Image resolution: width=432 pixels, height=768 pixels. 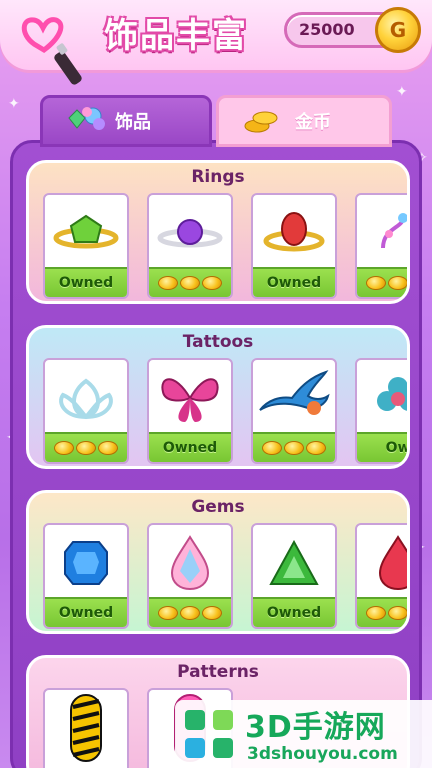 What do you see at coordinates (392, 563) in the screenshot?
I see `red-drop-gem-icon` at bounding box center [392, 563].